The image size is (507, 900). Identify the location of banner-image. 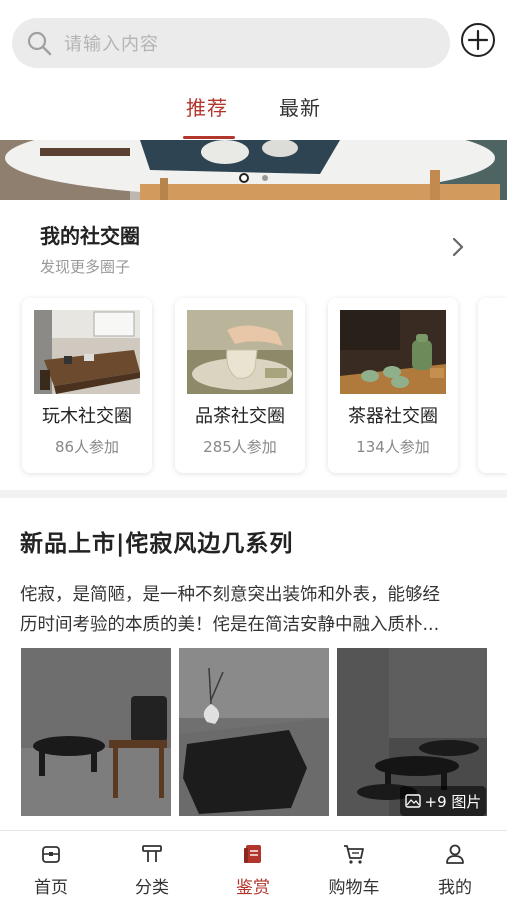
(253, 170).